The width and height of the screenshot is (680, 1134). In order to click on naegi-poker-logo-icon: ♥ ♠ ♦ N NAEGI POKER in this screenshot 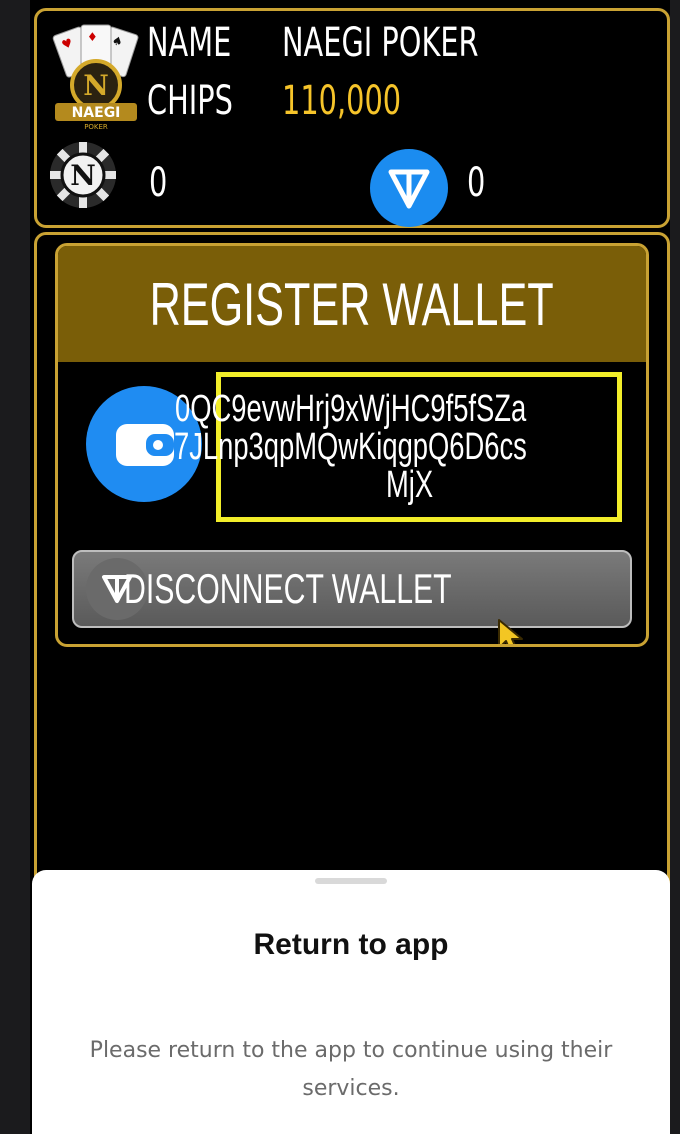, I will do `click(95, 77)`.